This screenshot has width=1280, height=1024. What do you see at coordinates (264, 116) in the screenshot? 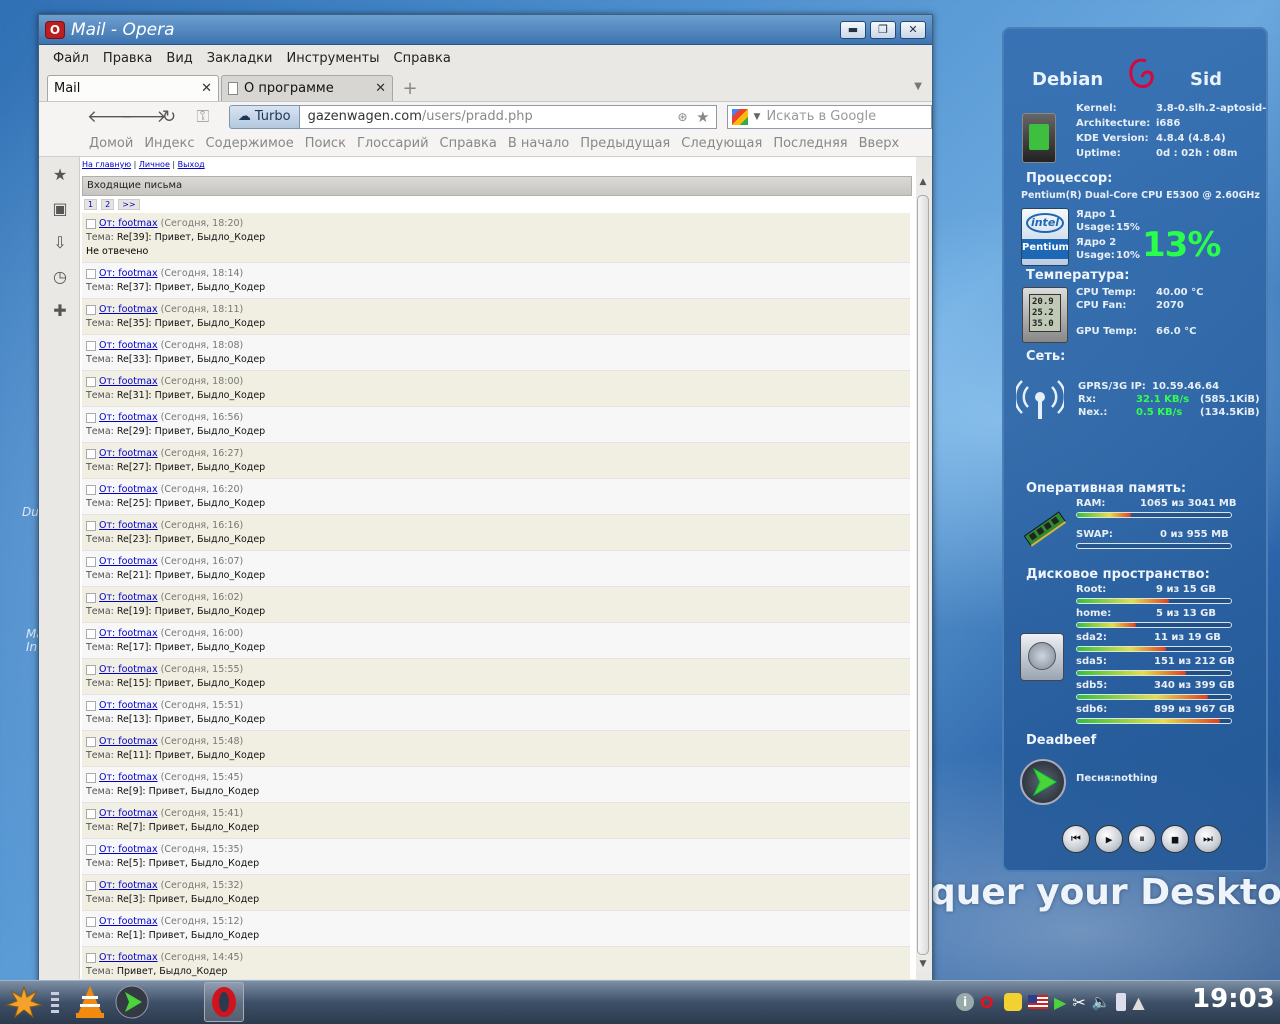
I see `turbo-button: ☁ Turbo` at bounding box center [264, 116].